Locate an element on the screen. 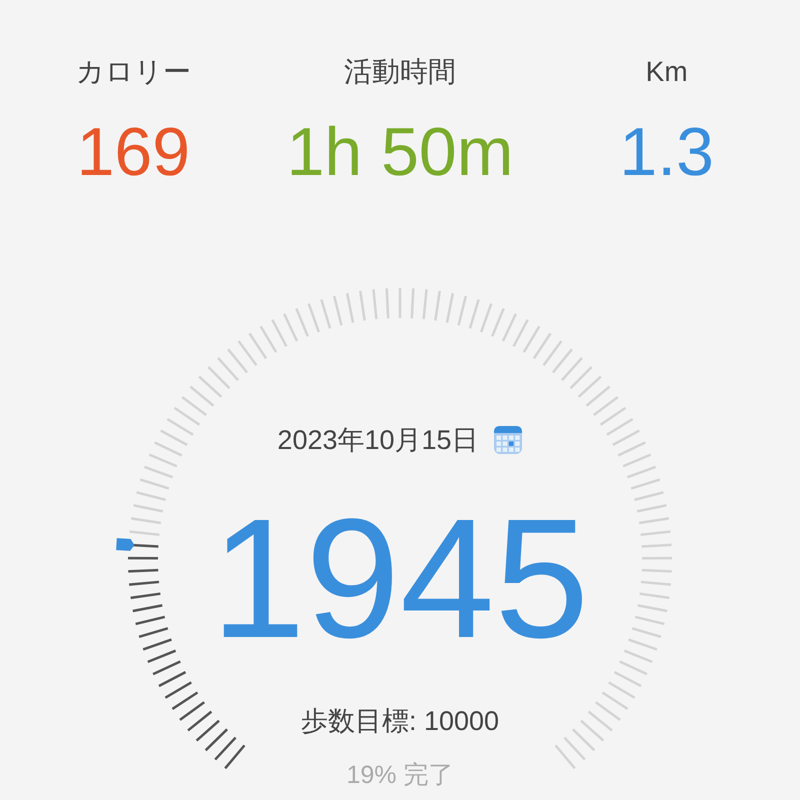 Image resolution: width=800 pixels, height=800 pixels. stat-label: 活動時間 is located at coordinates (400, 72).